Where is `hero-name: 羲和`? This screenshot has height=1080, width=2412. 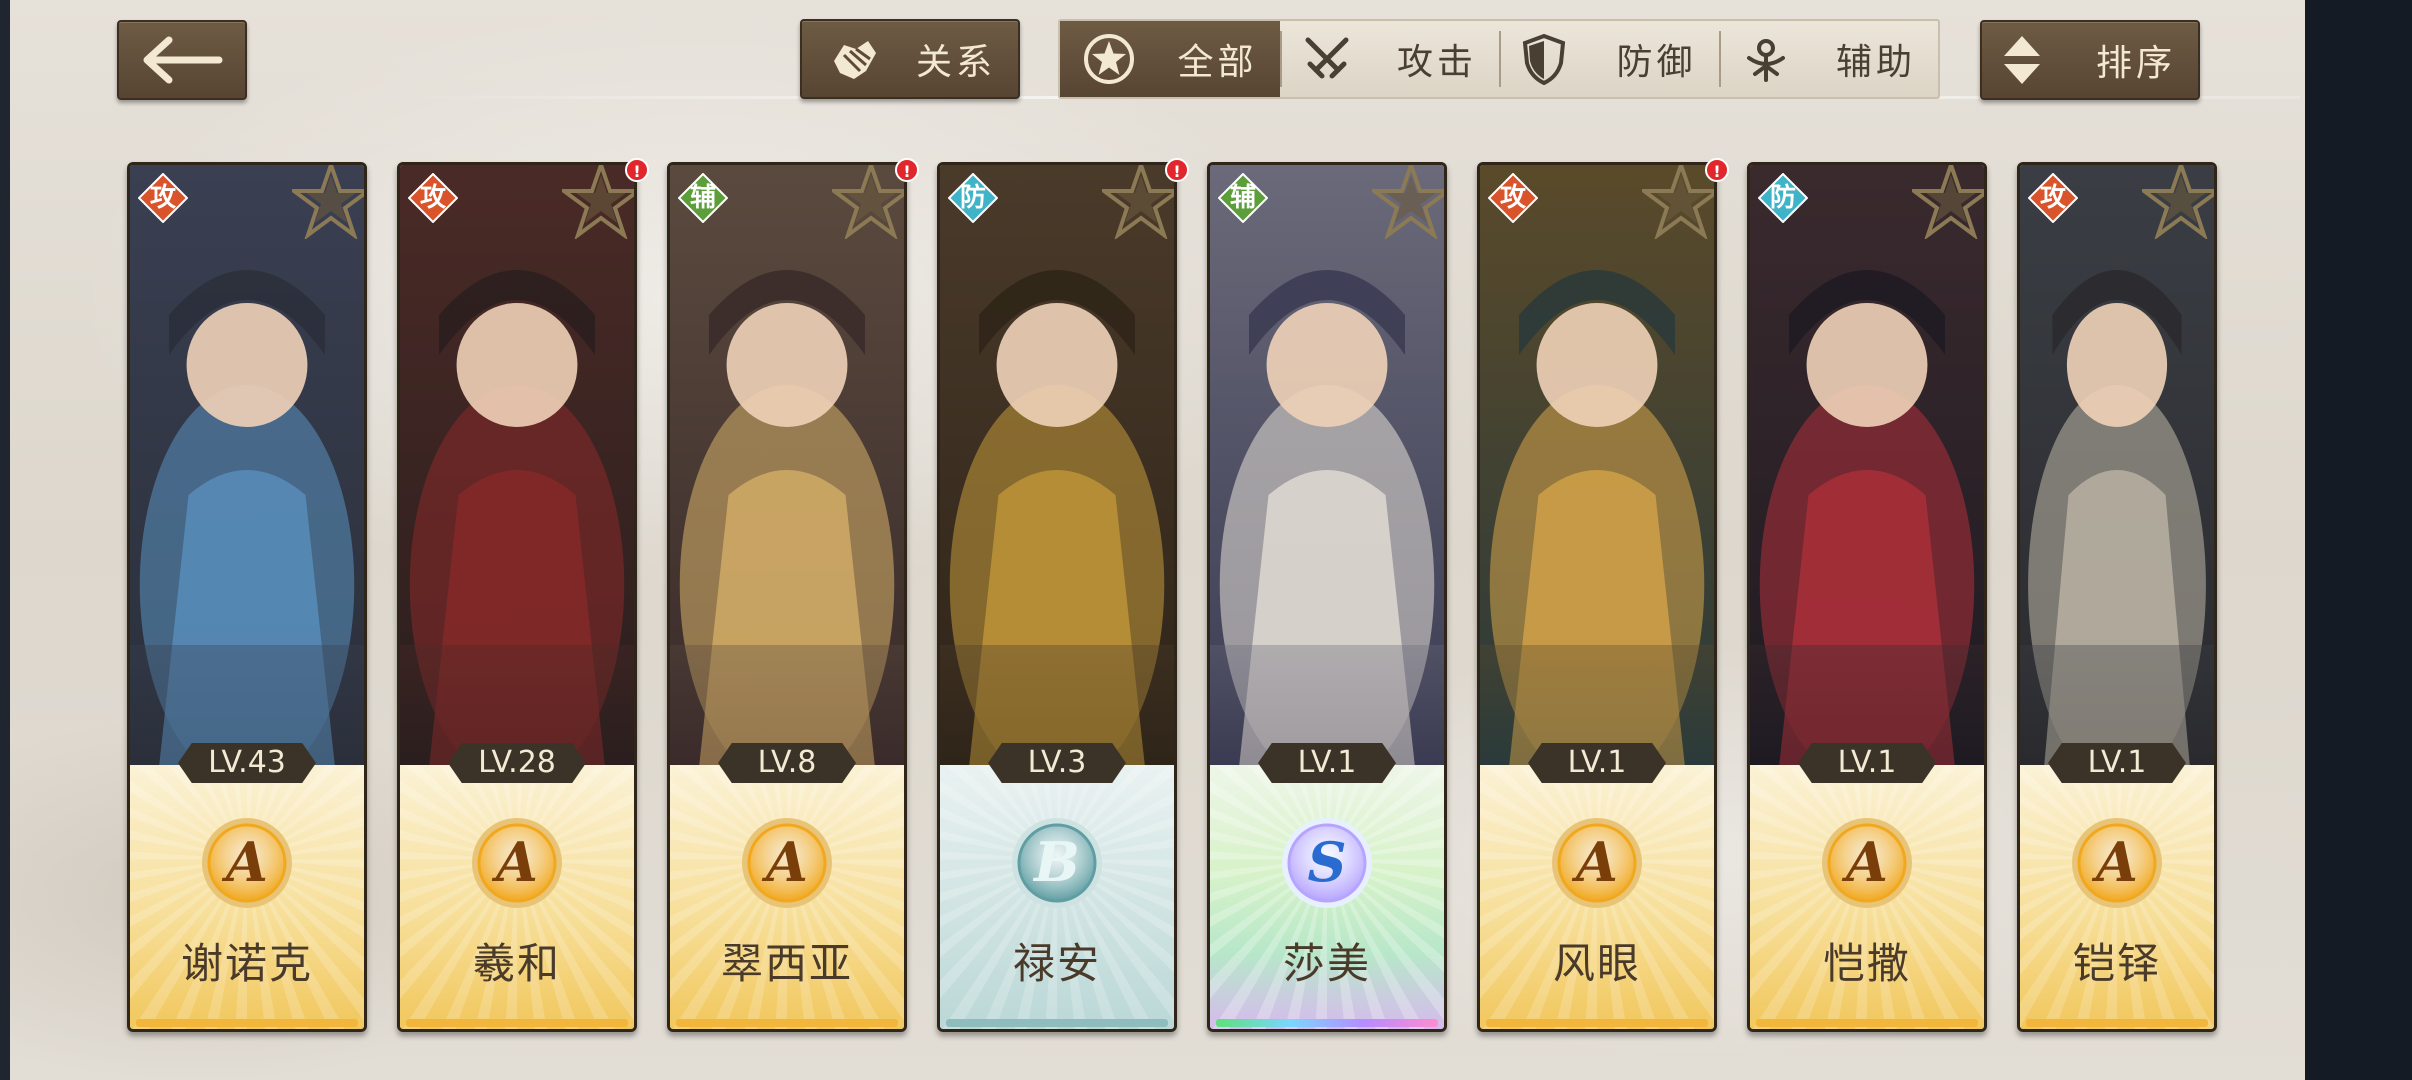 hero-name: 羲和 is located at coordinates (516, 963).